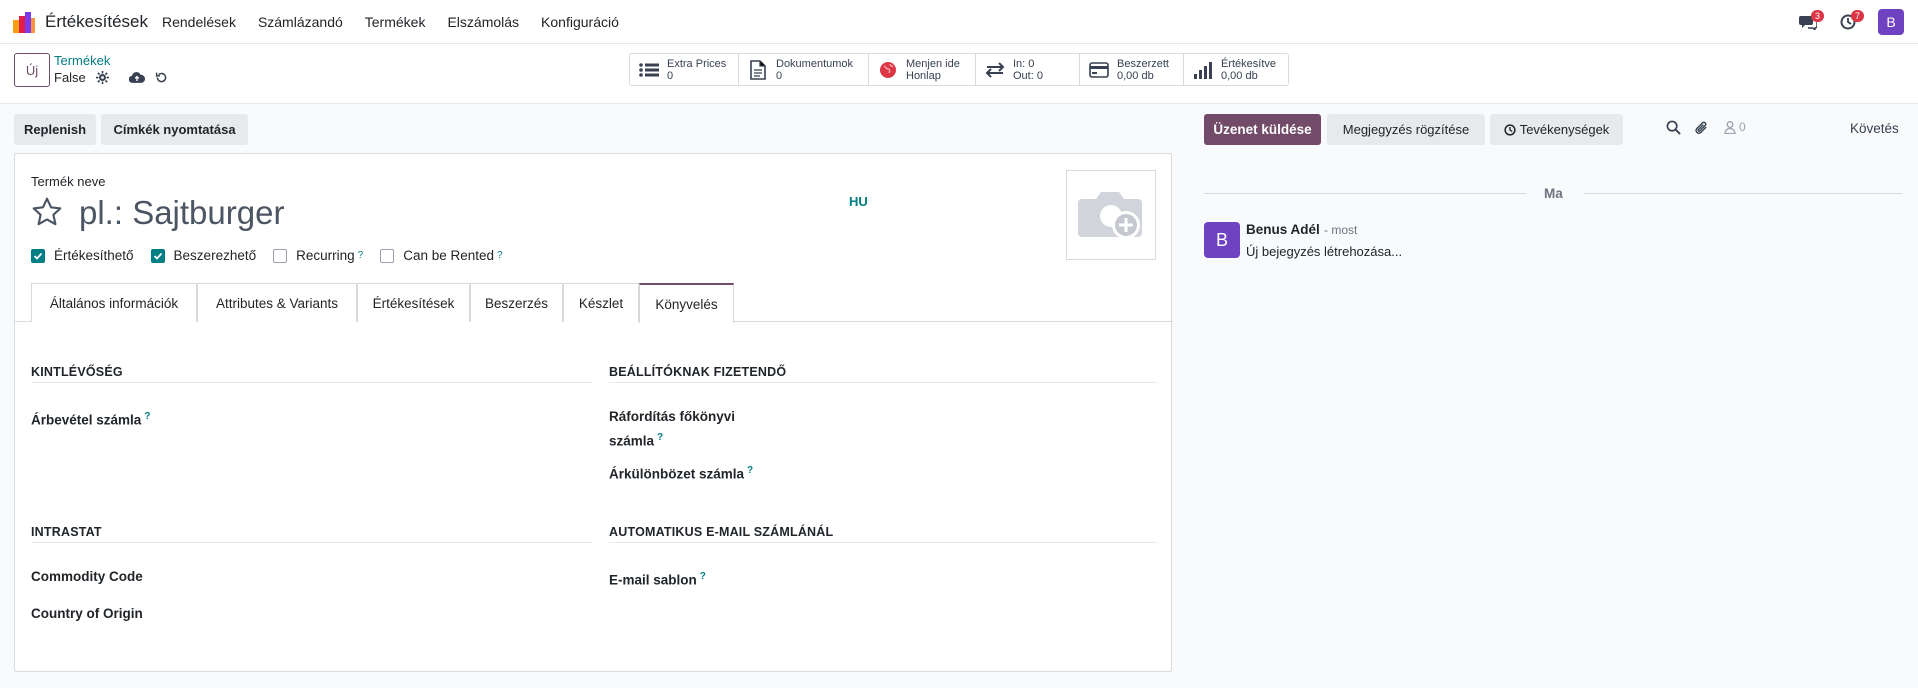 Image resolution: width=1918 pixels, height=688 pixels. What do you see at coordinates (1730, 127) in the screenshot?
I see `user-icon` at bounding box center [1730, 127].